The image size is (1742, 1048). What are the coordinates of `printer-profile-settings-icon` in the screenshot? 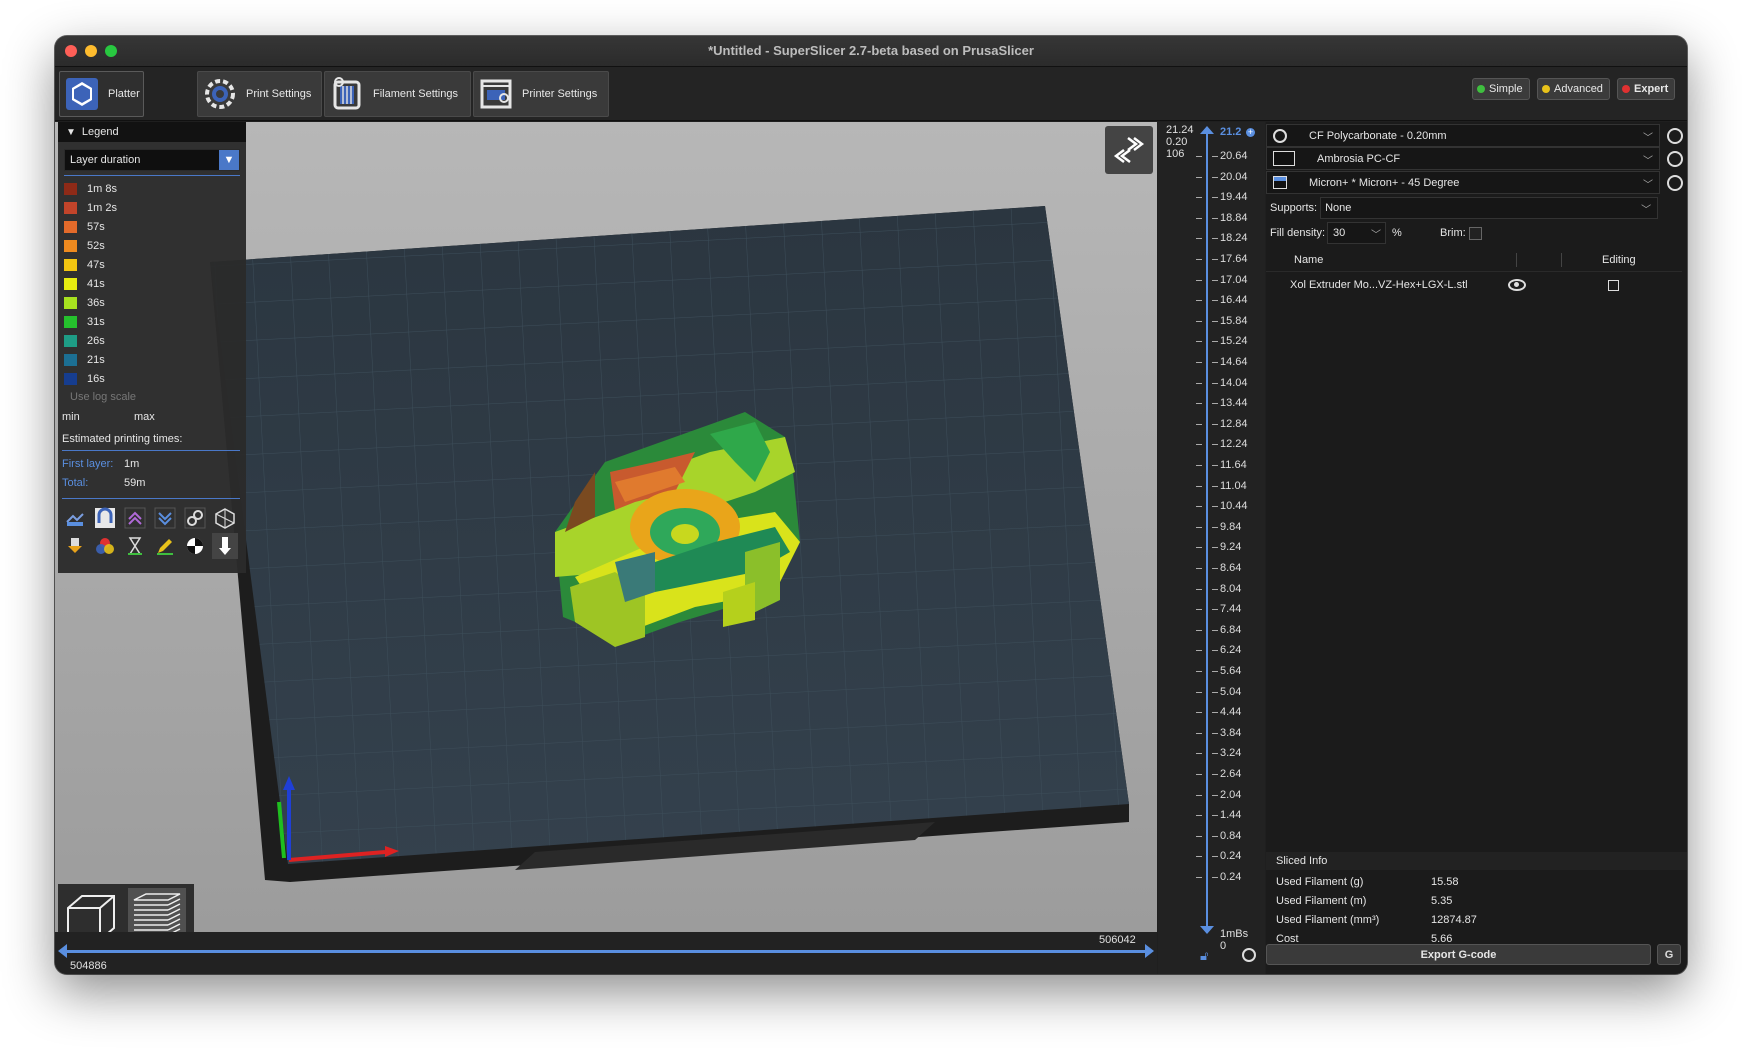 It's located at (1675, 183).